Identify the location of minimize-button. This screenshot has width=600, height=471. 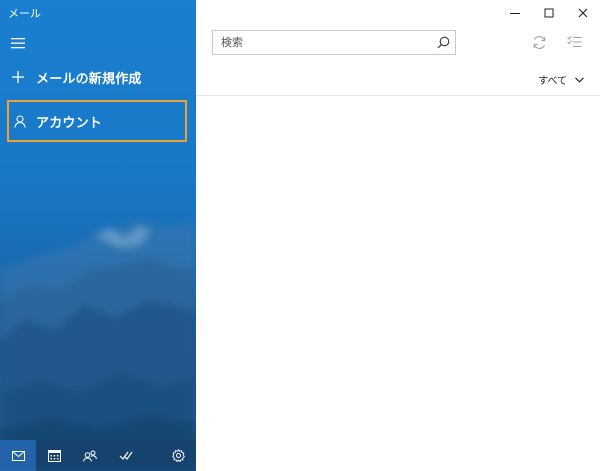
(515, 13).